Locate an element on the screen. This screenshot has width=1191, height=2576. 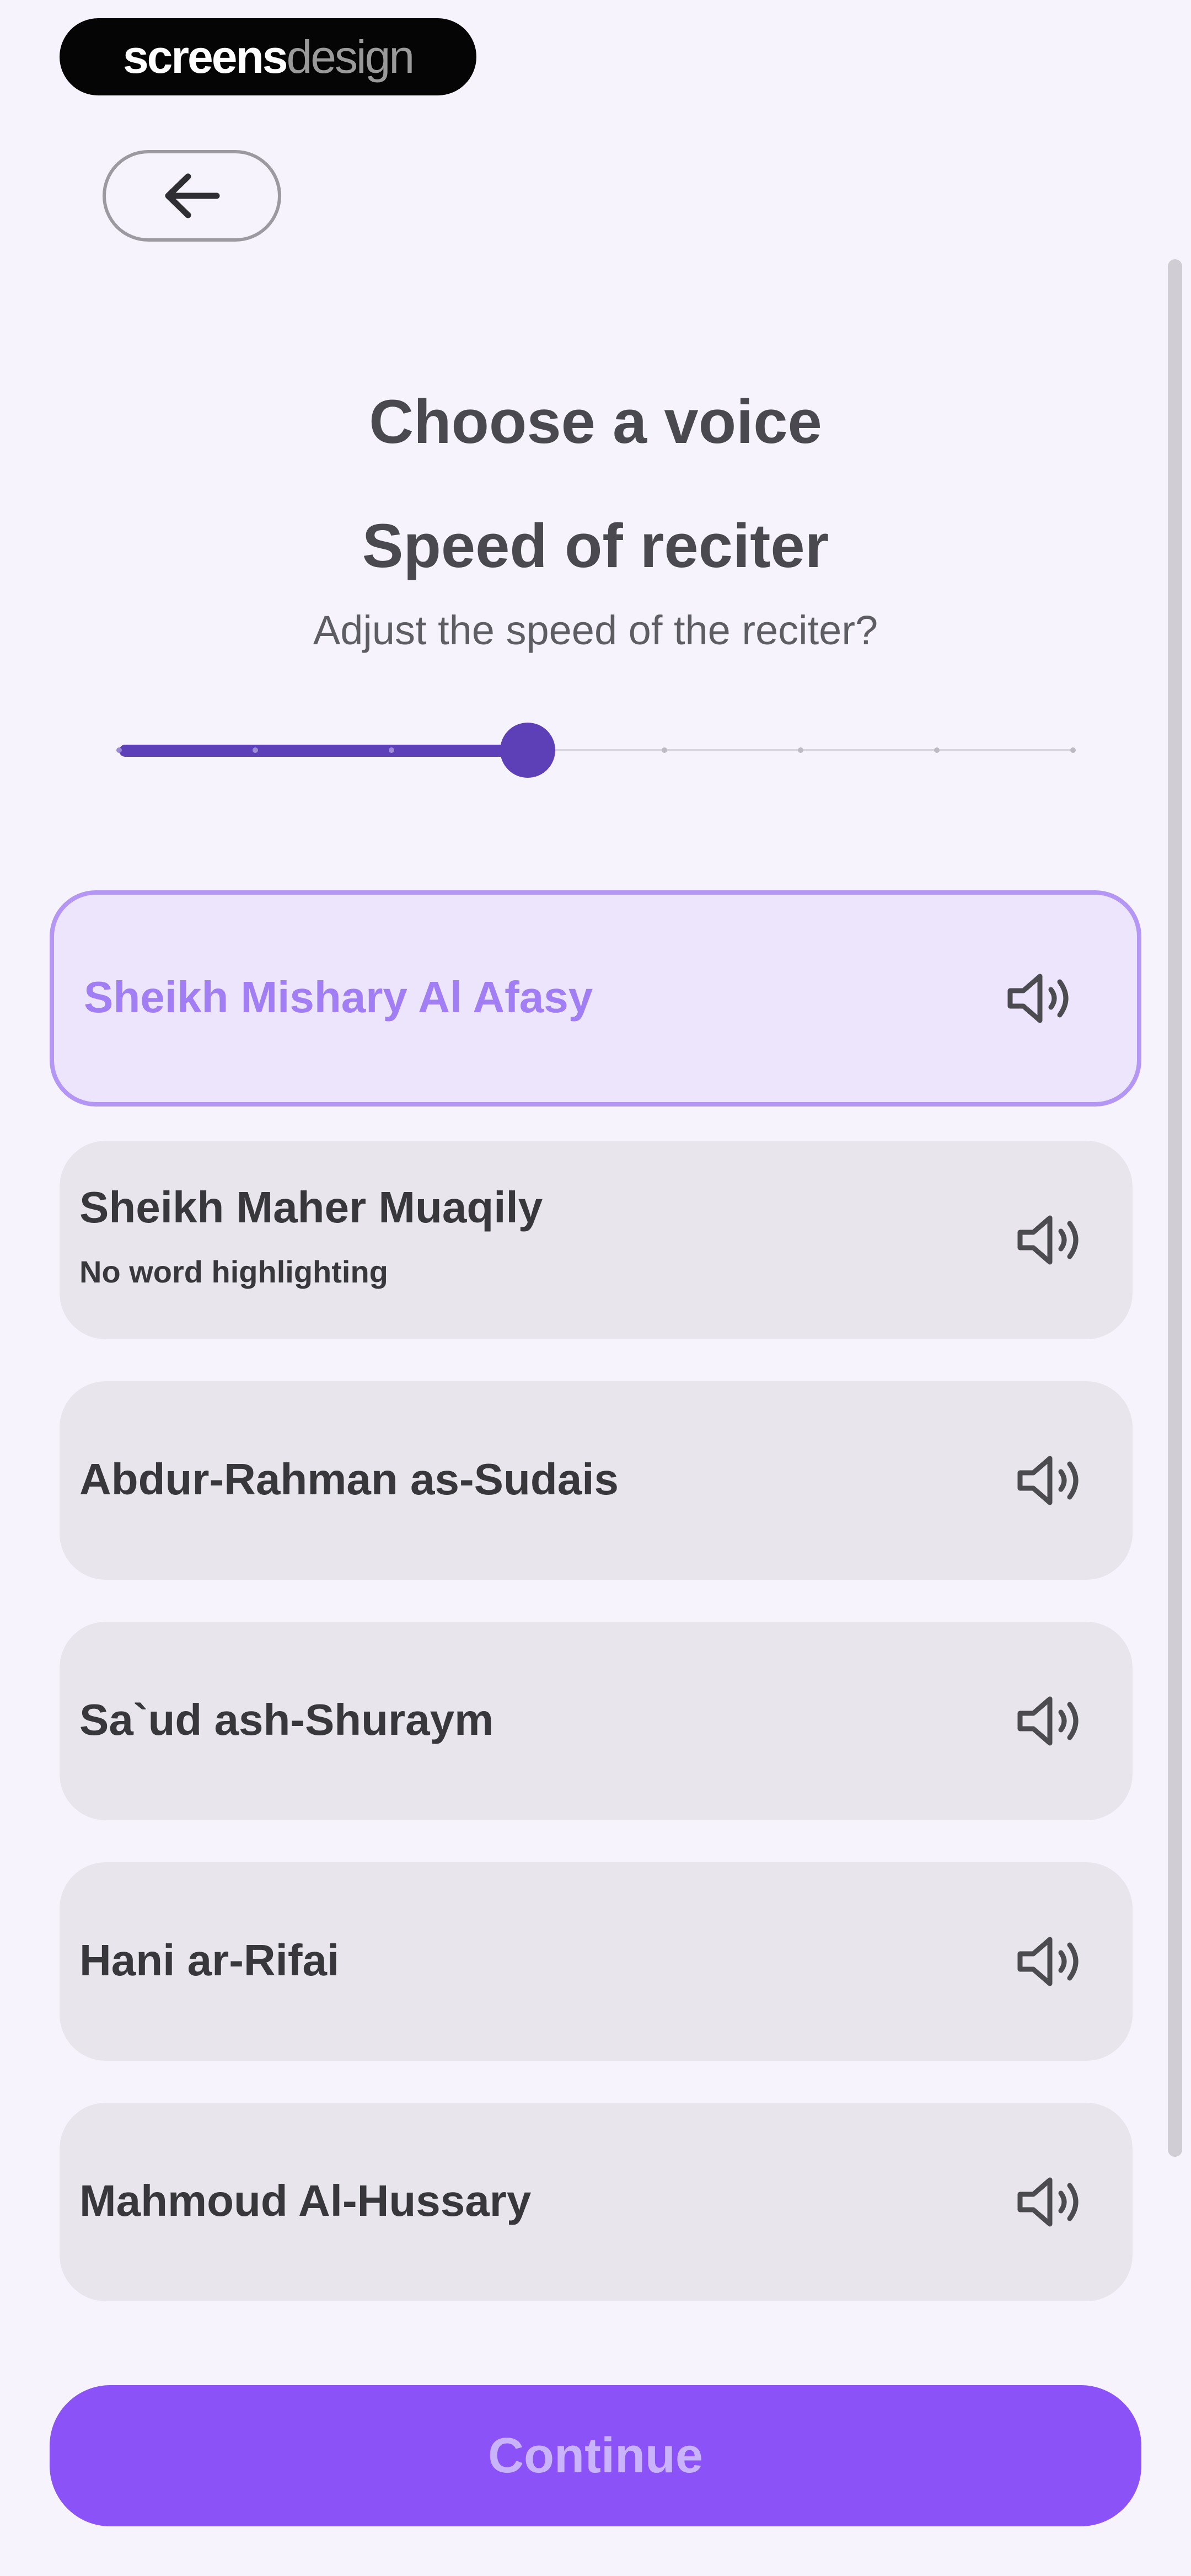
watermark-bold-text: screens is located at coordinates (205, 56).